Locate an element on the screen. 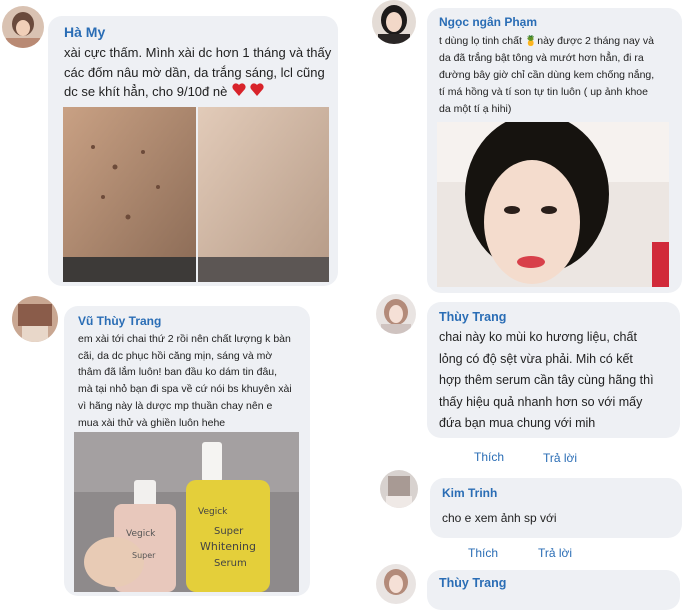 The height and width of the screenshot is (610, 696). commenter-name: Hà My is located at coordinates (84, 32).